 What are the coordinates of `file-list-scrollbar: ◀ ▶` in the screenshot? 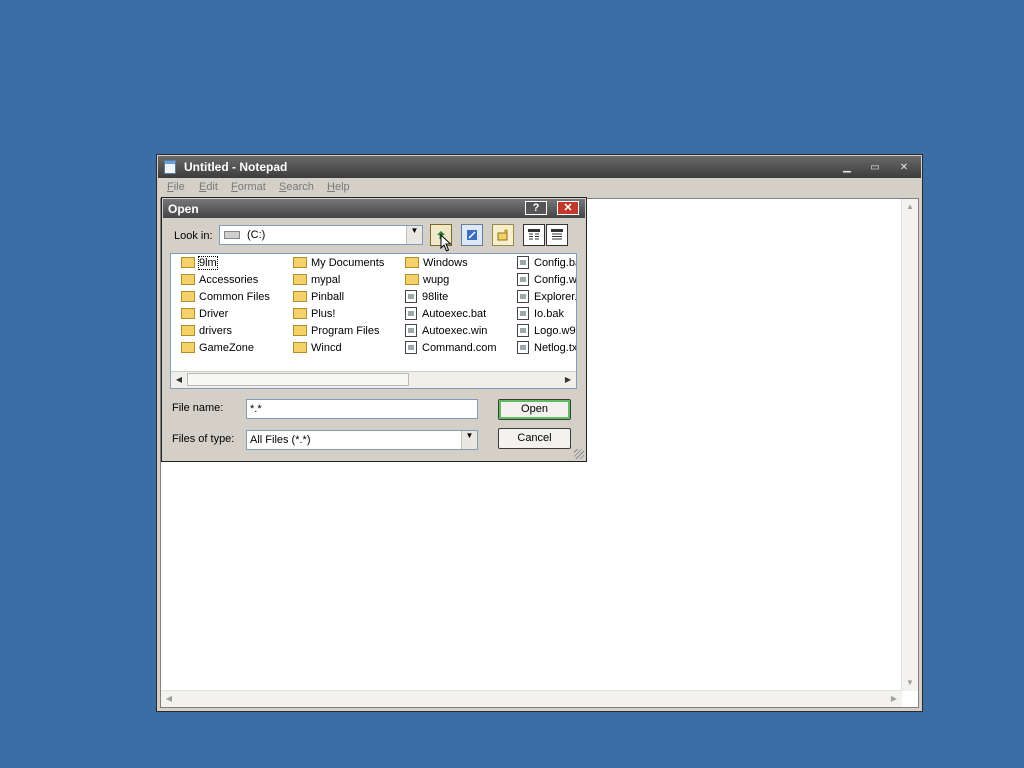 It's located at (373, 379).